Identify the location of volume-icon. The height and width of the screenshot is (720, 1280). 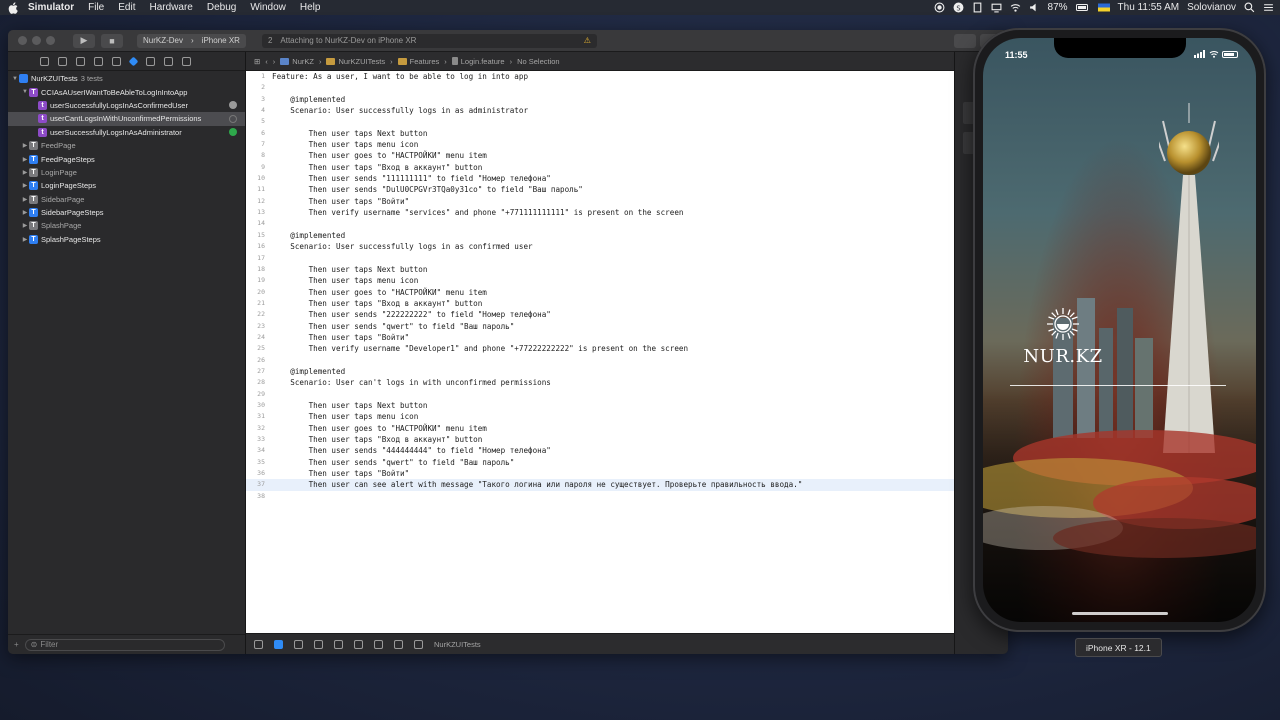
(1034, 7).